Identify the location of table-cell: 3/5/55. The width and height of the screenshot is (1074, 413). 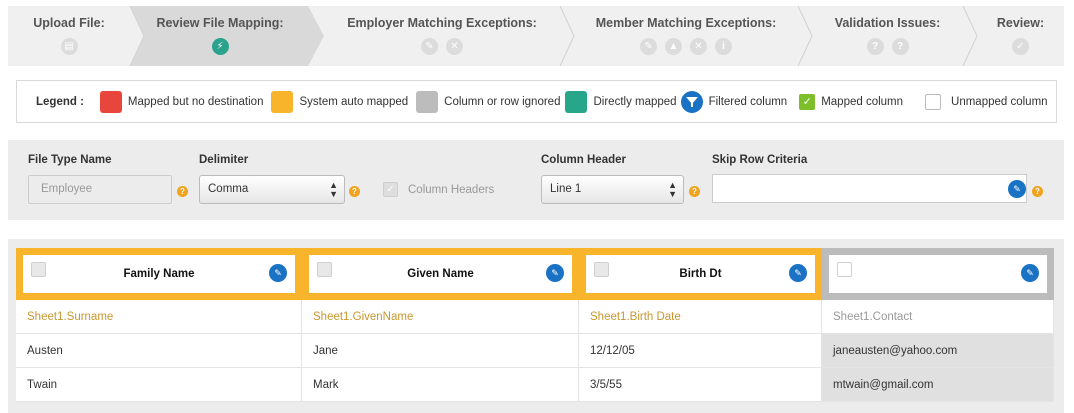
(700, 385).